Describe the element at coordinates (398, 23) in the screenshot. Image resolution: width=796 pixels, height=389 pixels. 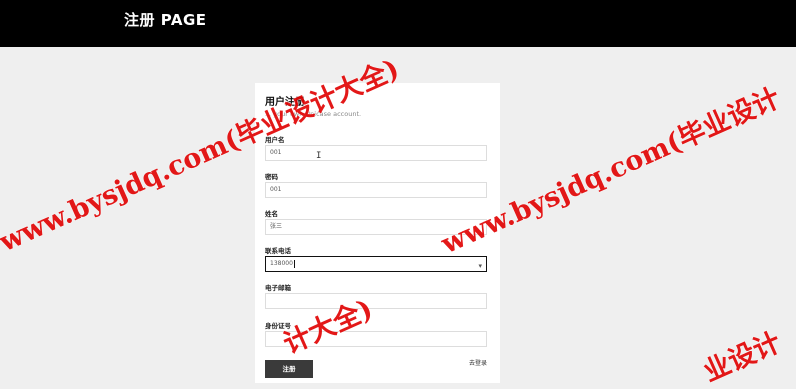
I see `top-bar: 注册 PAGE` at that location.